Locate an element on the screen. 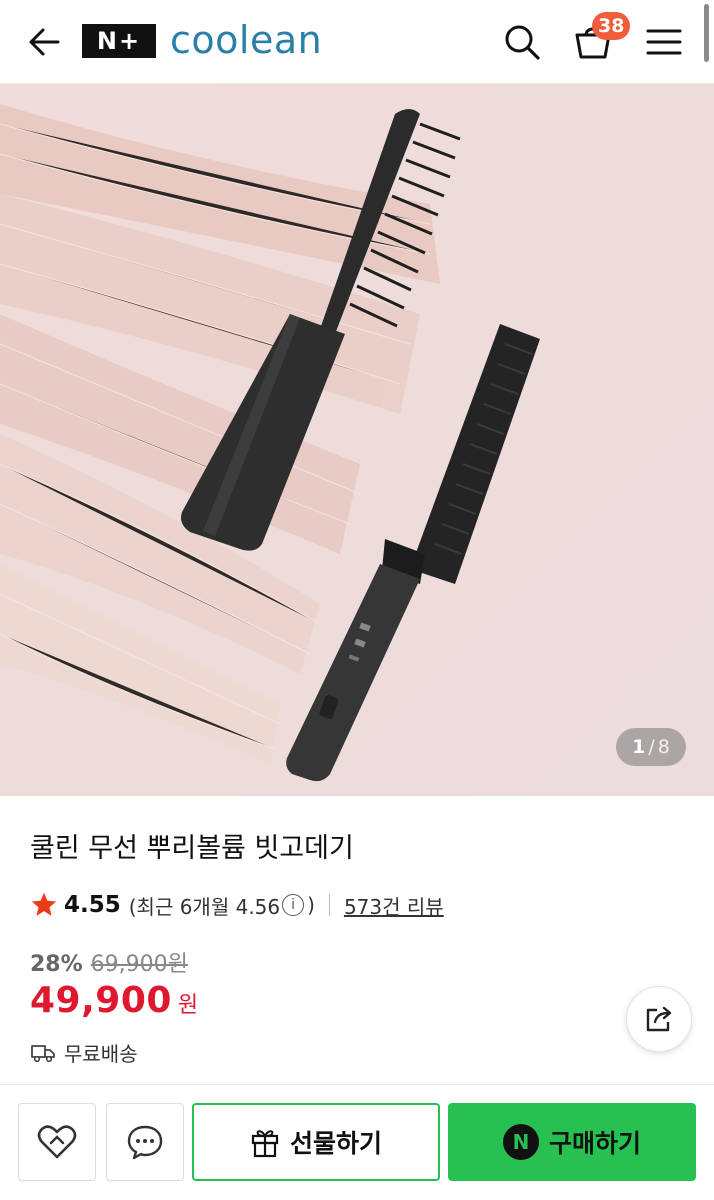 The height and width of the screenshot is (1200, 714). buy-button-label: 구매하기 is located at coordinates (594, 1143).